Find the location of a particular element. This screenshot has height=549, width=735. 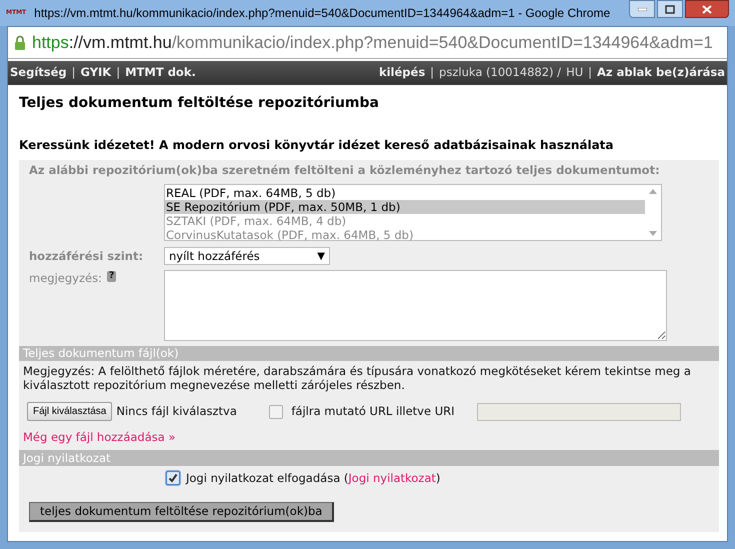

section-header: Teljes dokumentum fájl(ok) is located at coordinates (369, 354).